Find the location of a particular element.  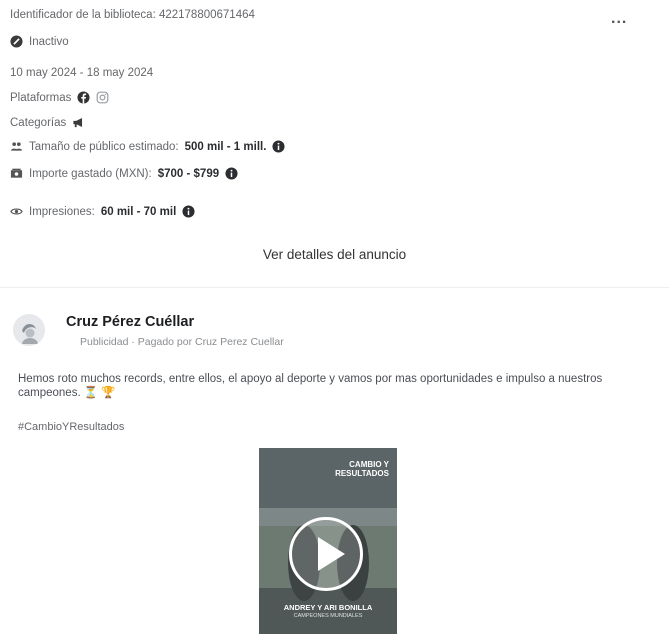

audience-value: 500 mil - 1 mill. is located at coordinates (225, 146).